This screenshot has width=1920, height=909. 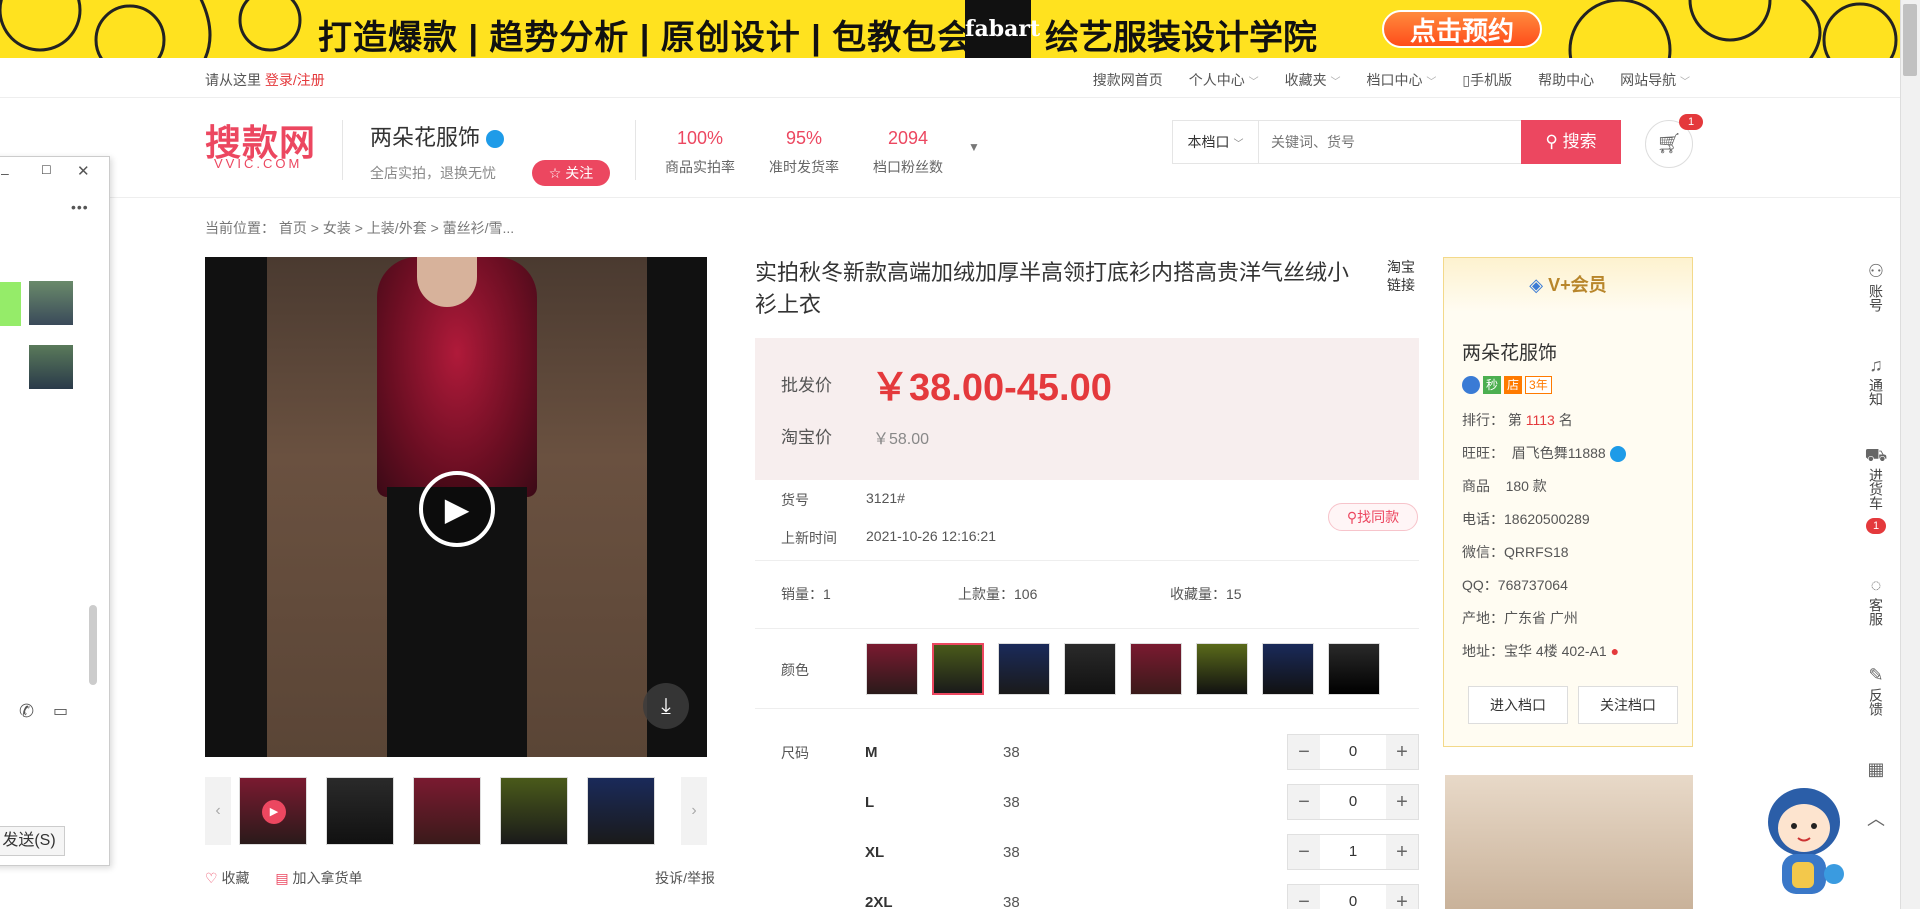 What do you see at coordinates (1313, 80) in the screenshot?
I see `nav-favorites: 收藏夹 ﹀` at bounding box center [1313, 80].